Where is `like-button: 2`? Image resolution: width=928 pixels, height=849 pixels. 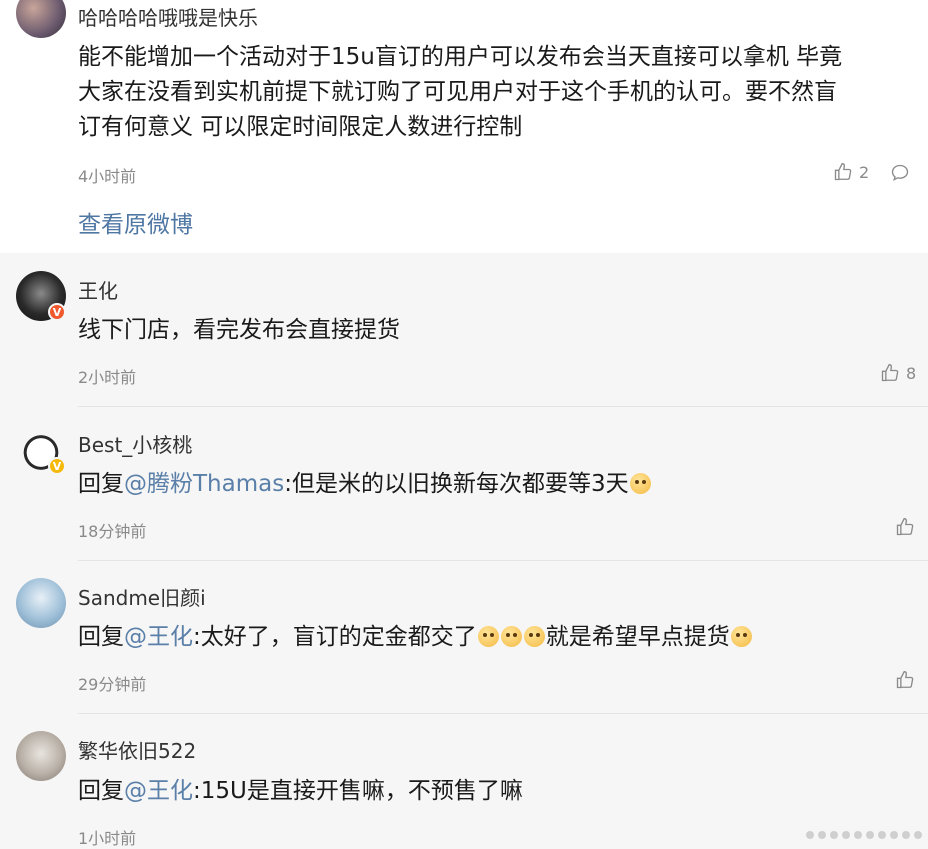 like-button: 2 is located at coordinates (851, 172).